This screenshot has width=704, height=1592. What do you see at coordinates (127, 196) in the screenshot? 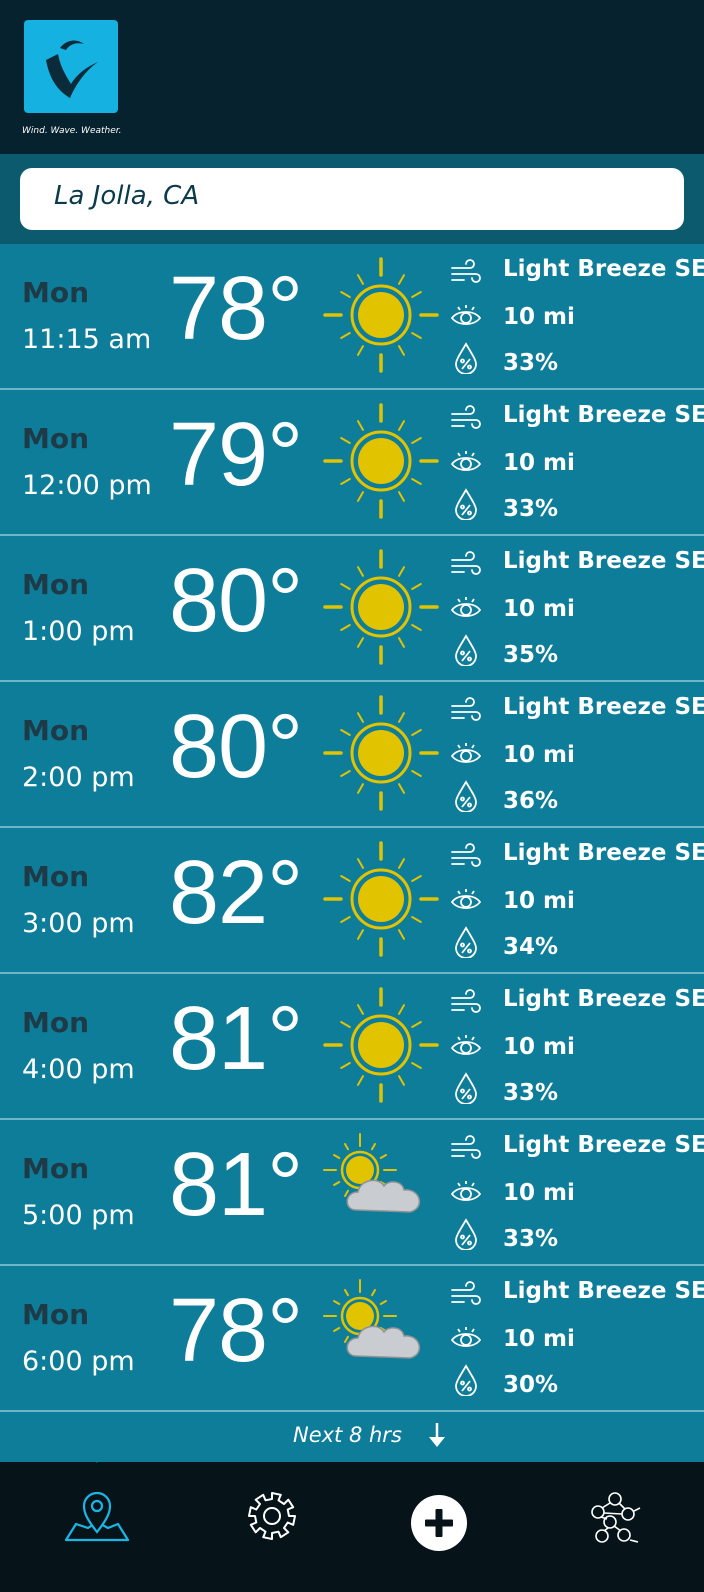
I see `location-text: La Jolla, CA` at bounding box center [127, 196].